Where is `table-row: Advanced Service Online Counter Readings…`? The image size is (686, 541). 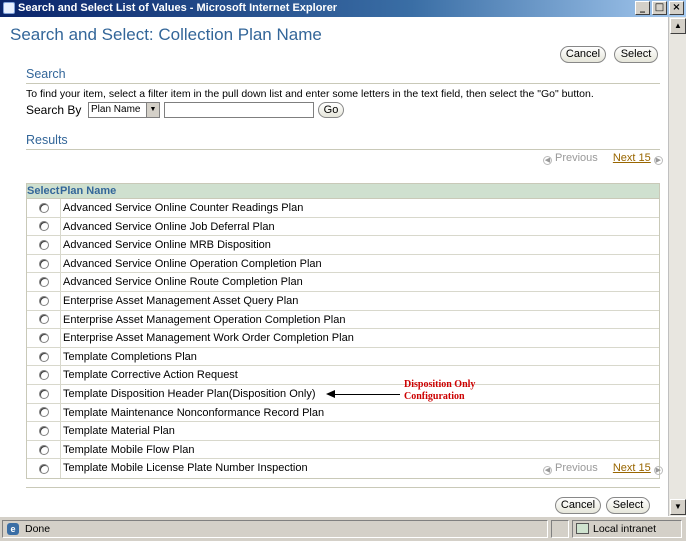 table-row: Advanced Service Online Counter Readings… is located at coordinates (343, 208).